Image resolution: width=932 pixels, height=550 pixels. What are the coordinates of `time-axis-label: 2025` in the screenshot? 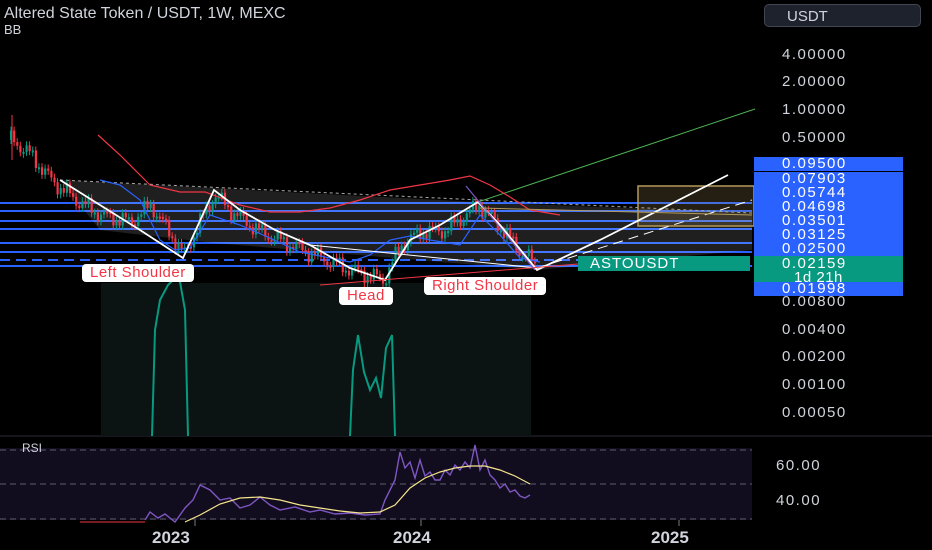 It's located at (670, 537).